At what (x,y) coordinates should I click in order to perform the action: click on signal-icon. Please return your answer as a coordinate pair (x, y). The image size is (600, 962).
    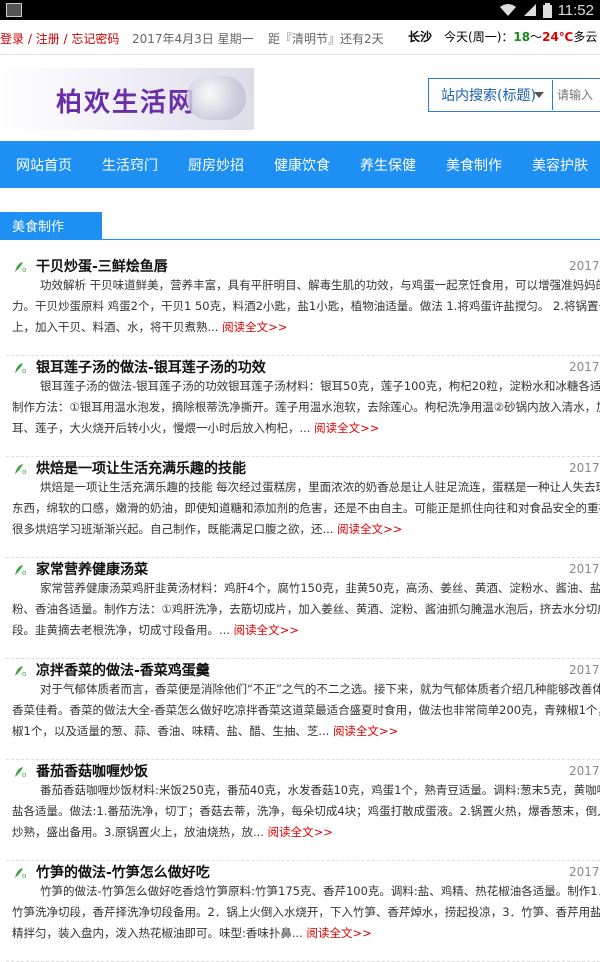
    Looking at the image, I should click on (529, 10).